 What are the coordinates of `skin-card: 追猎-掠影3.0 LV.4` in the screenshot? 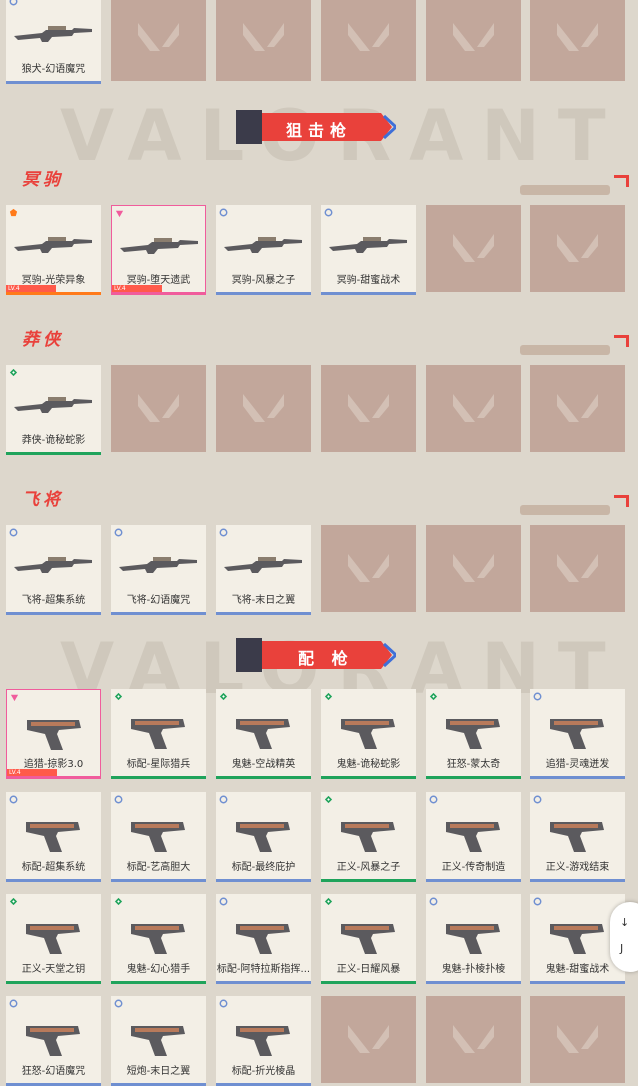 It's located at (53, 734).